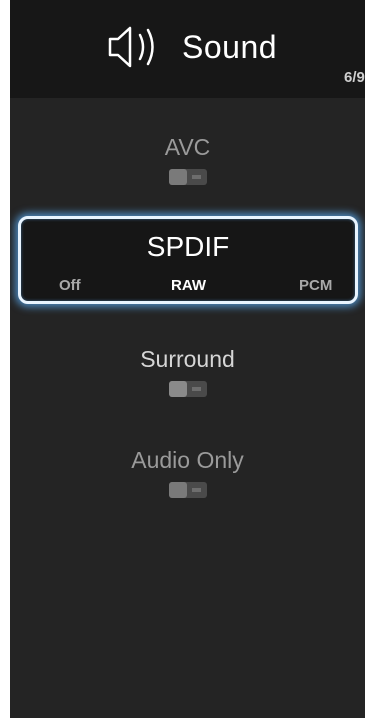 Image resolution: width=365 pixels, height=727 pixels. I want to click on surround-toggle-slot, so click(196, 389).